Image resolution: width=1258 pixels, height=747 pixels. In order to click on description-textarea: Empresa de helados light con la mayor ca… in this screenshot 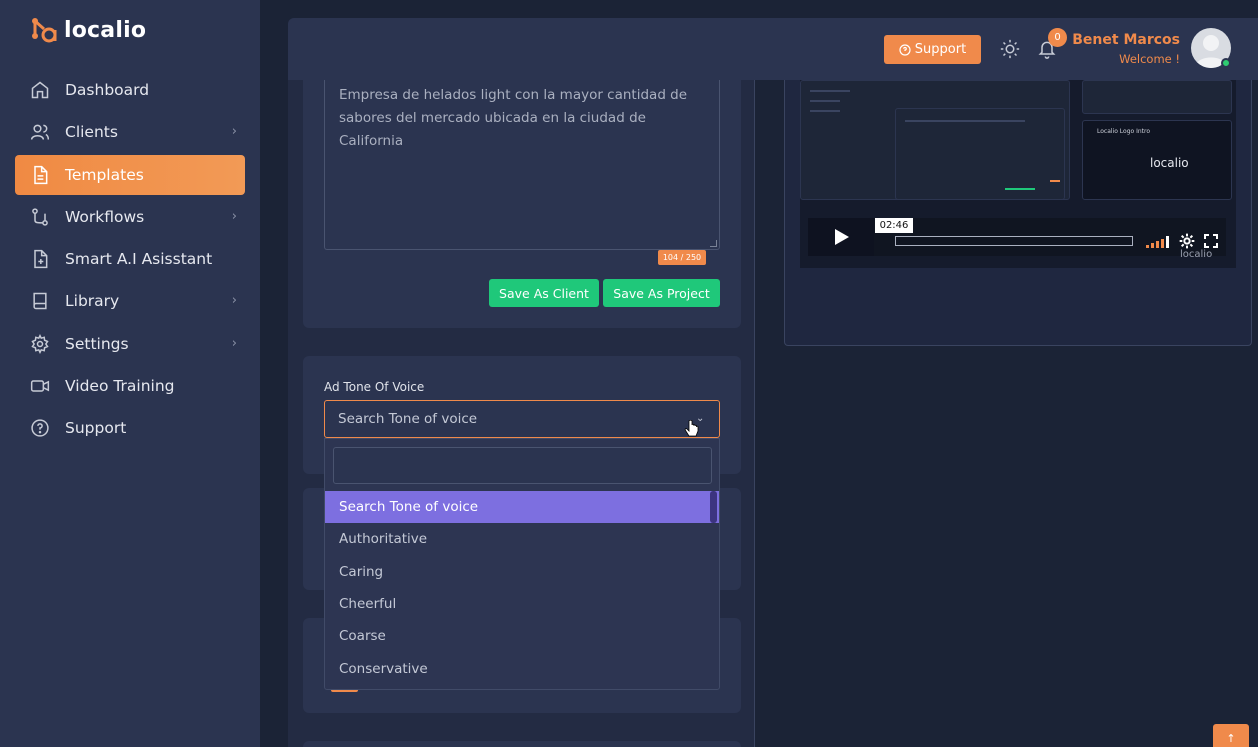, I will do `click(522, 164)`.